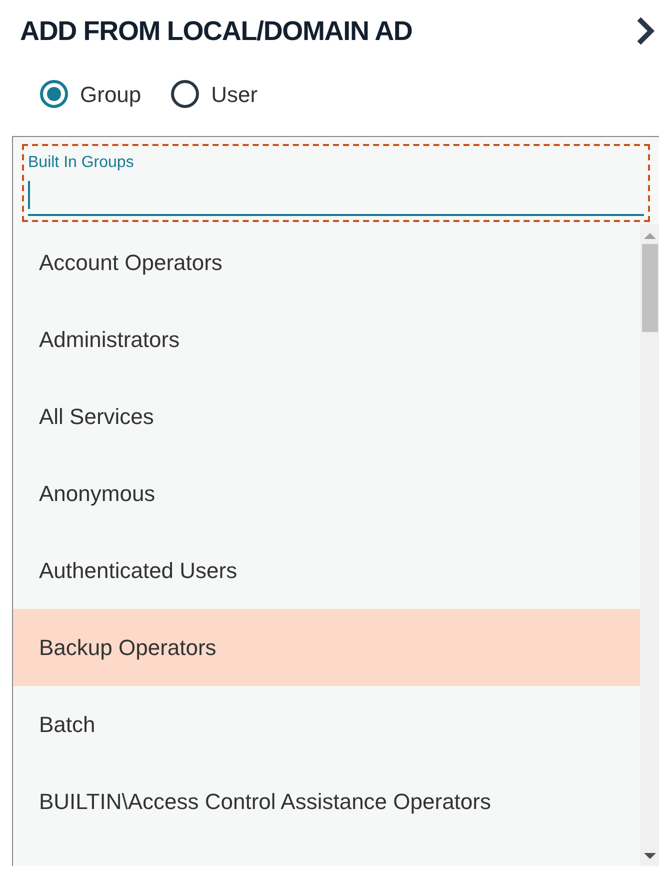 The height and width of the screenshot is (872, 659). Describe the element at coordinates (326, 493) in the screenshot. I see `list-item: Anonymous` at that location.